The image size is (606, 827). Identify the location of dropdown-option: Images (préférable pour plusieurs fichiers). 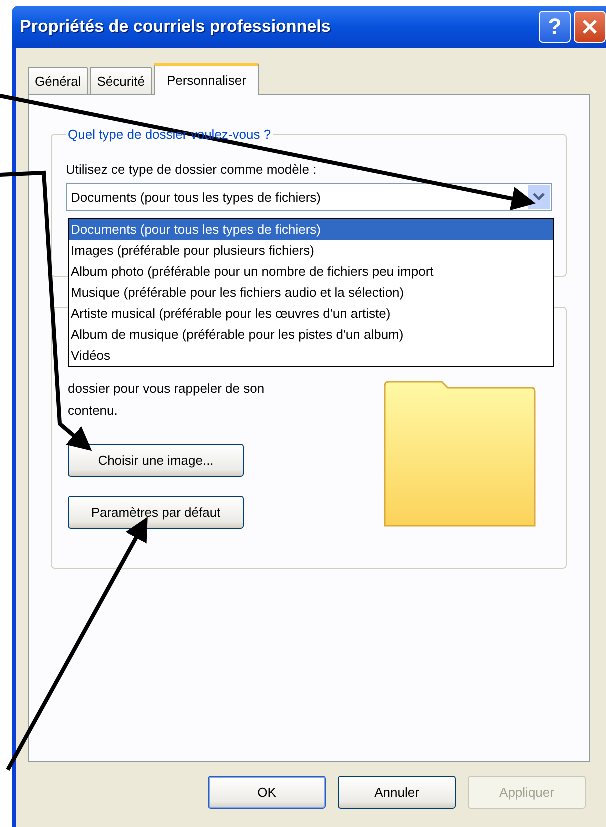
(311, 250).